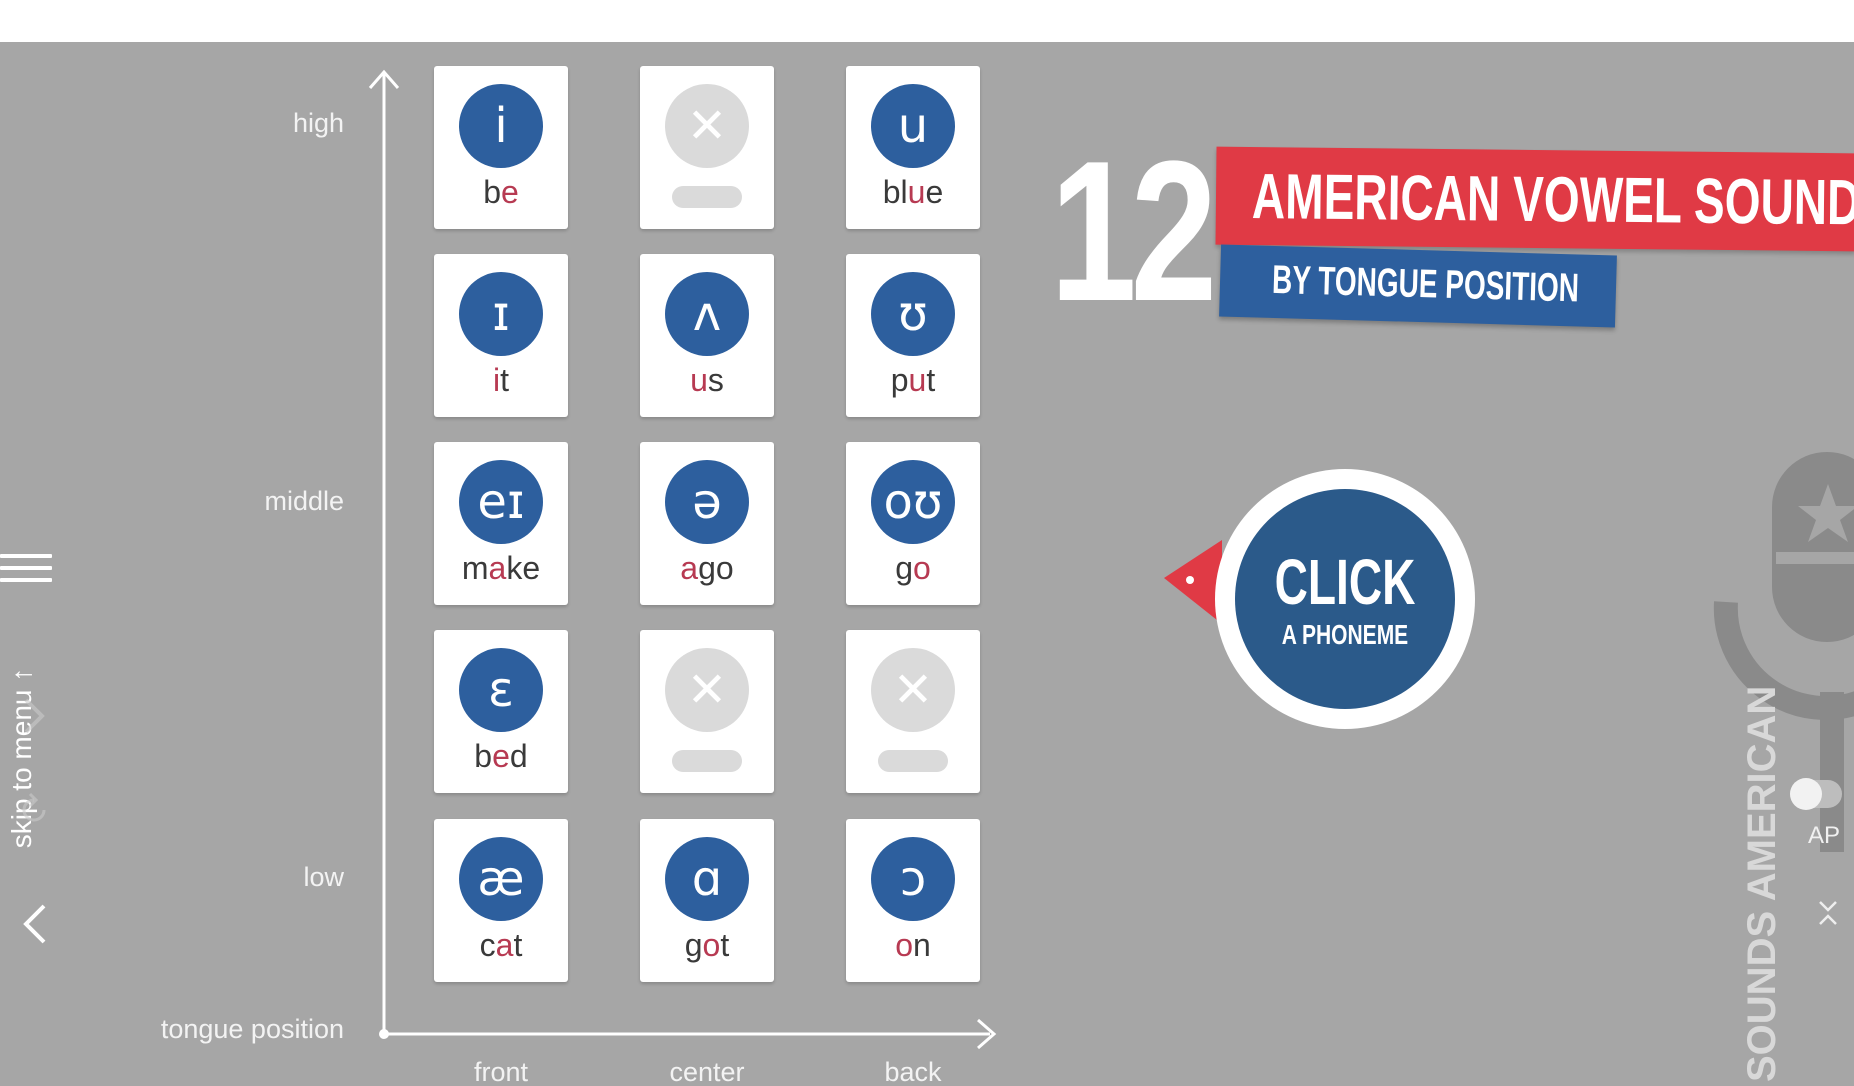 This screenshot has width=1854, height=1086. What do you see at coordinates (1345, 634) in the screenshot?
I see `cta-line2: A PHONEME` at bounding box center [1345, 634].